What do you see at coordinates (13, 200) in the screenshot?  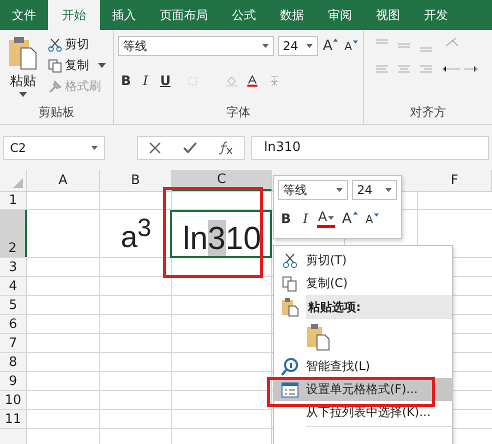 I see `row-header: 1` at bounding box center [13, 200].